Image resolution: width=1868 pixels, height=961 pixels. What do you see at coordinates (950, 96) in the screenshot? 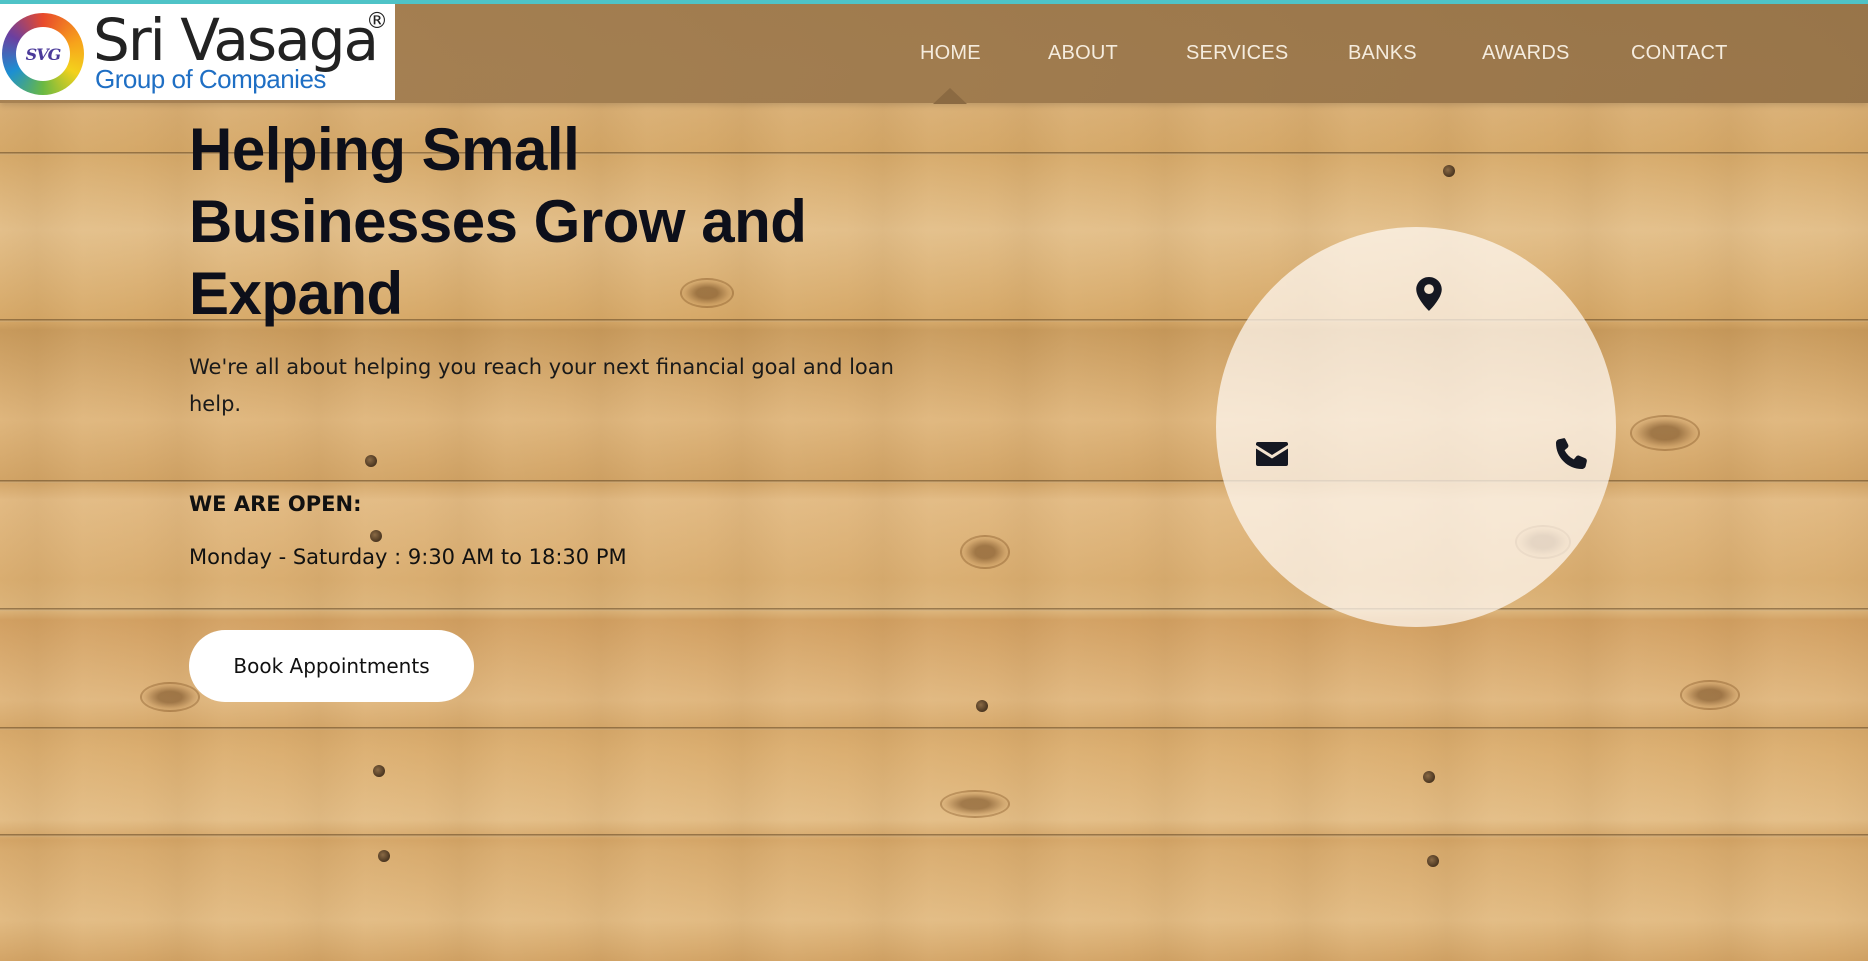
I see `active-caret-icon` at bounding box center [950, 96].